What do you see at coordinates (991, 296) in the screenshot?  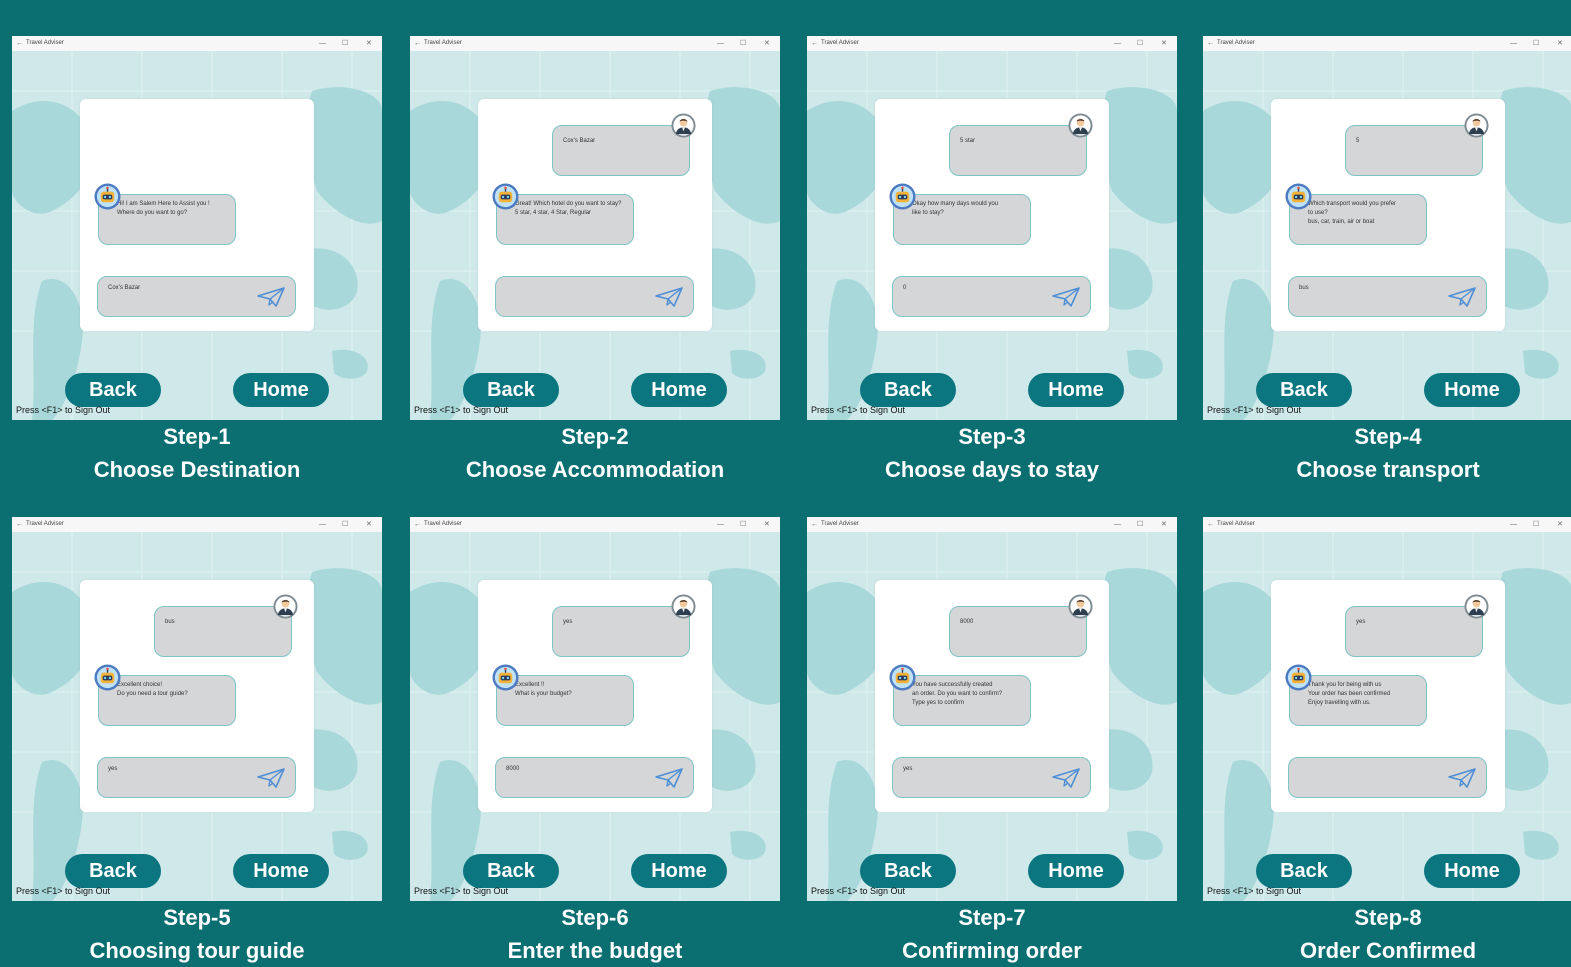 I see `message-input: 0` at bounding box center [991, 296].